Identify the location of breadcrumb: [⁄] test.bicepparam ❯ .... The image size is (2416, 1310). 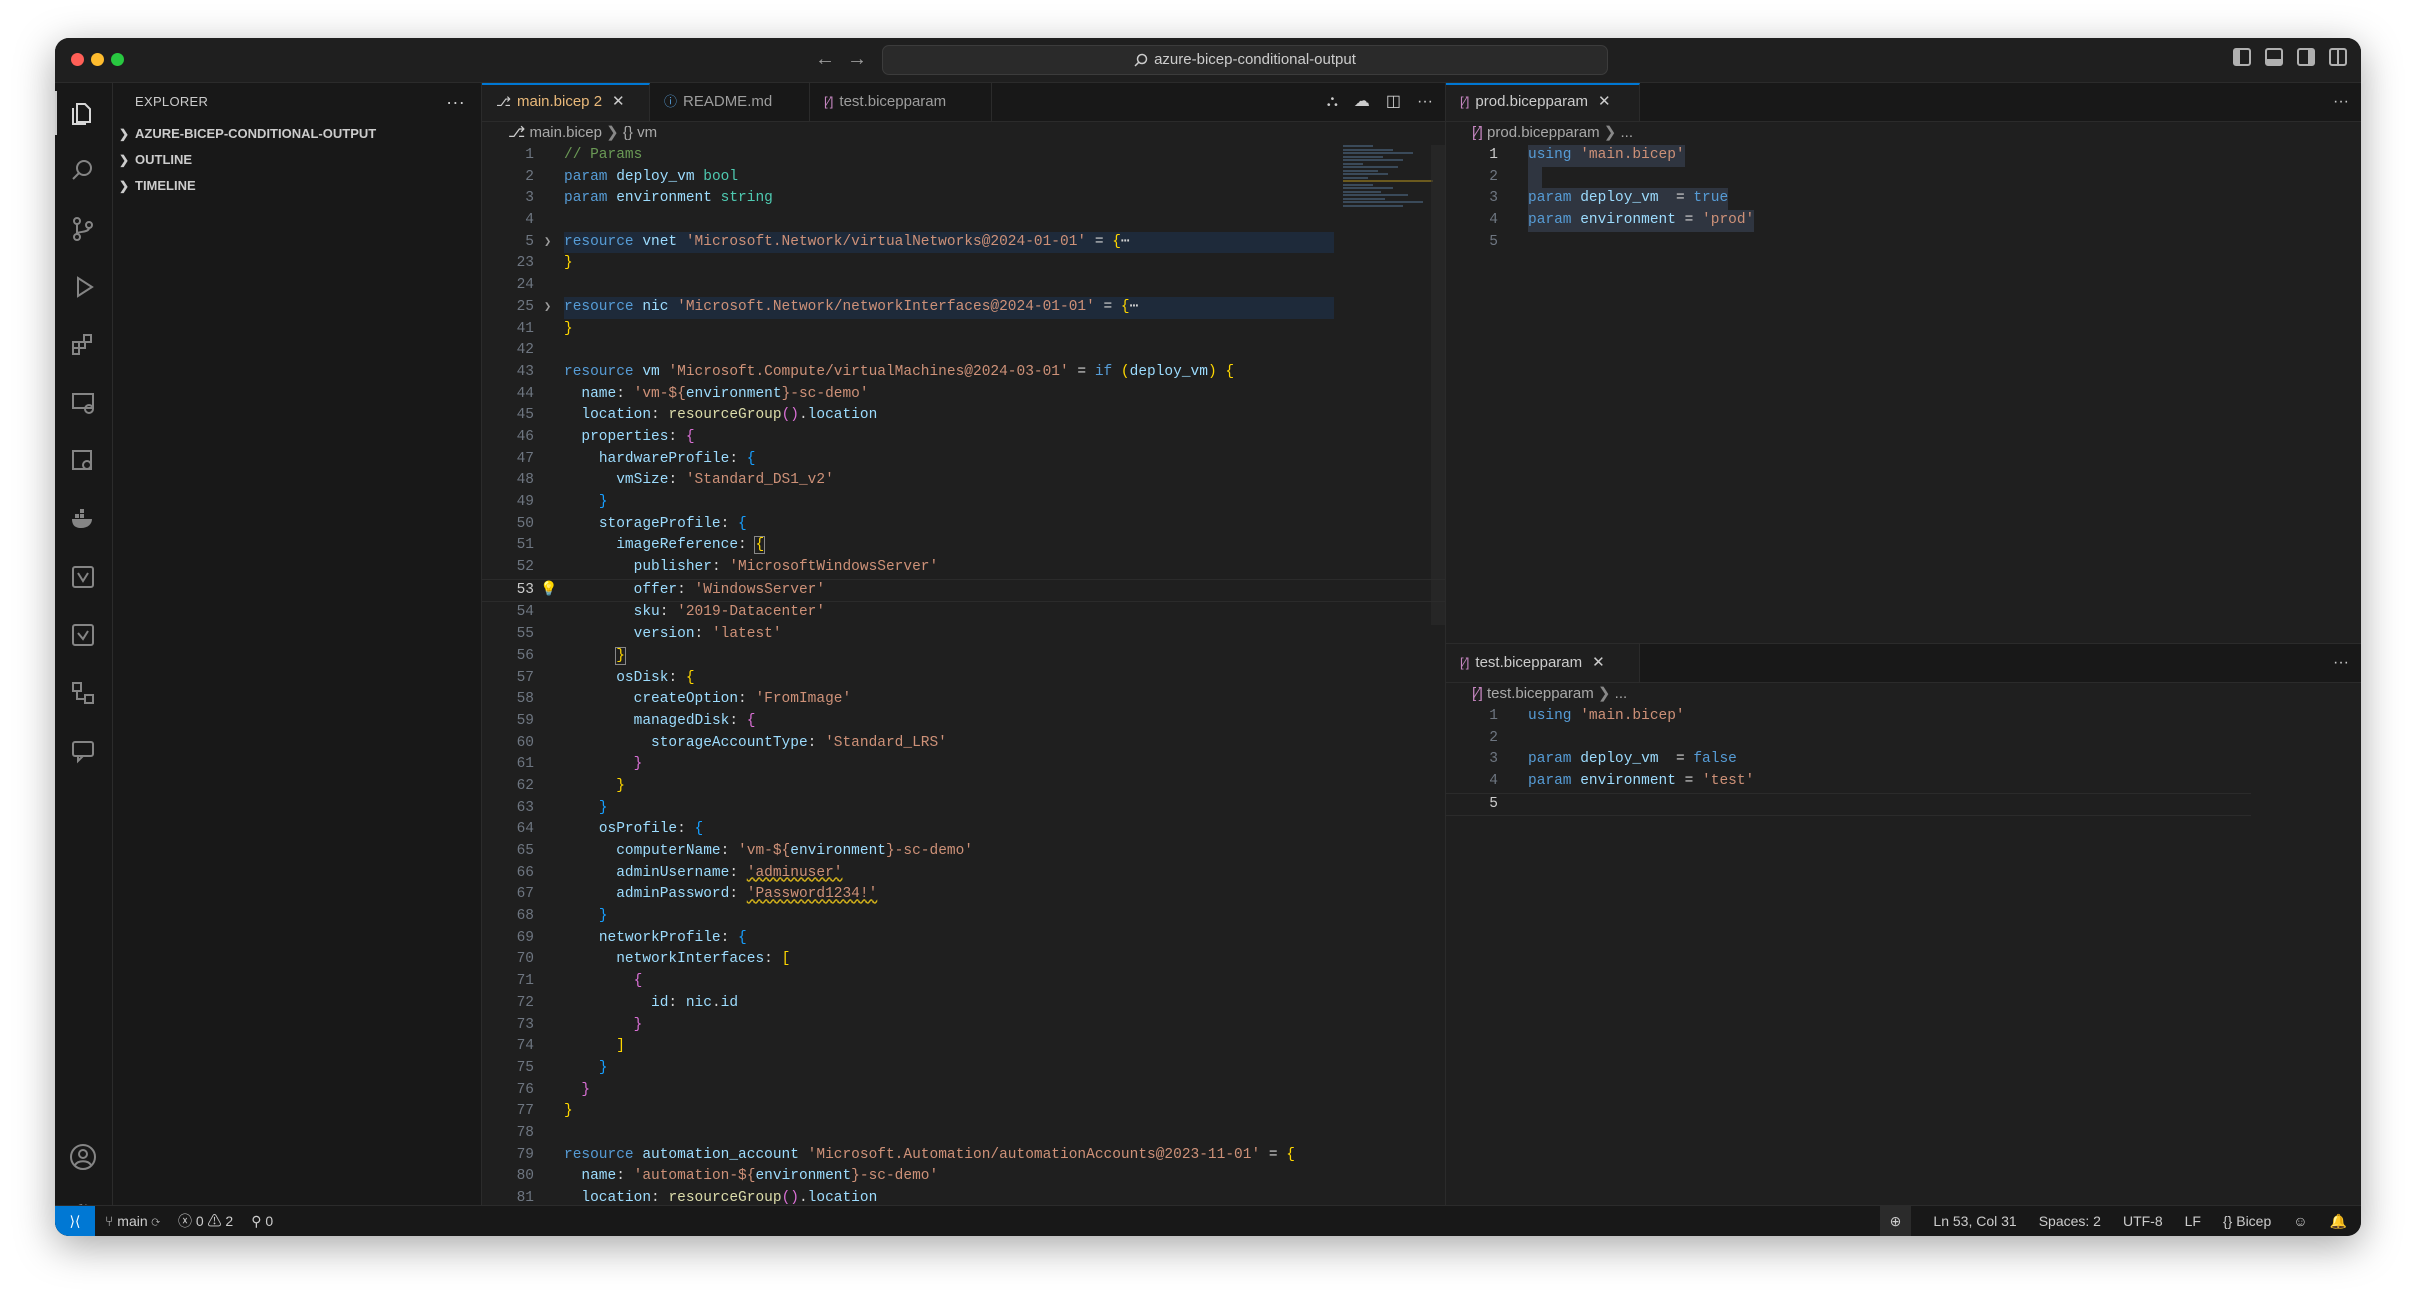
(1550, 693).